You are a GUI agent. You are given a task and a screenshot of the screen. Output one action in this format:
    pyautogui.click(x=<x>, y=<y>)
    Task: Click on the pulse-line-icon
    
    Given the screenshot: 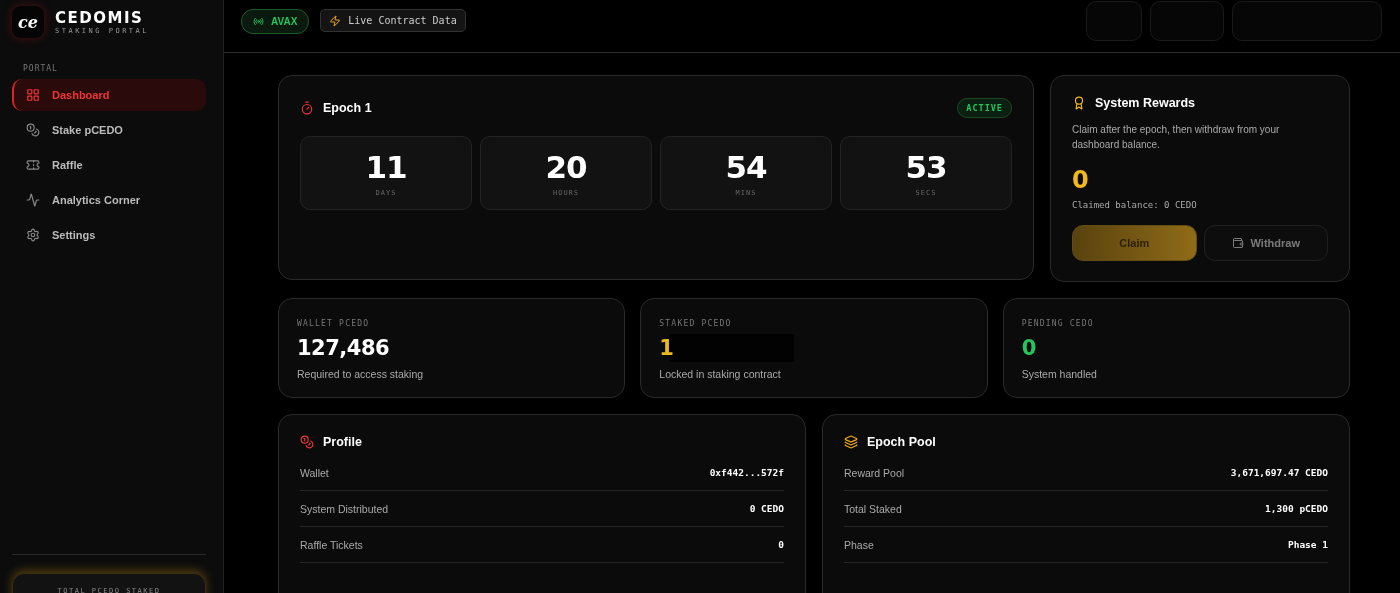 What is the action you would take?
    pyautogui.click(x=33, y=200)
    